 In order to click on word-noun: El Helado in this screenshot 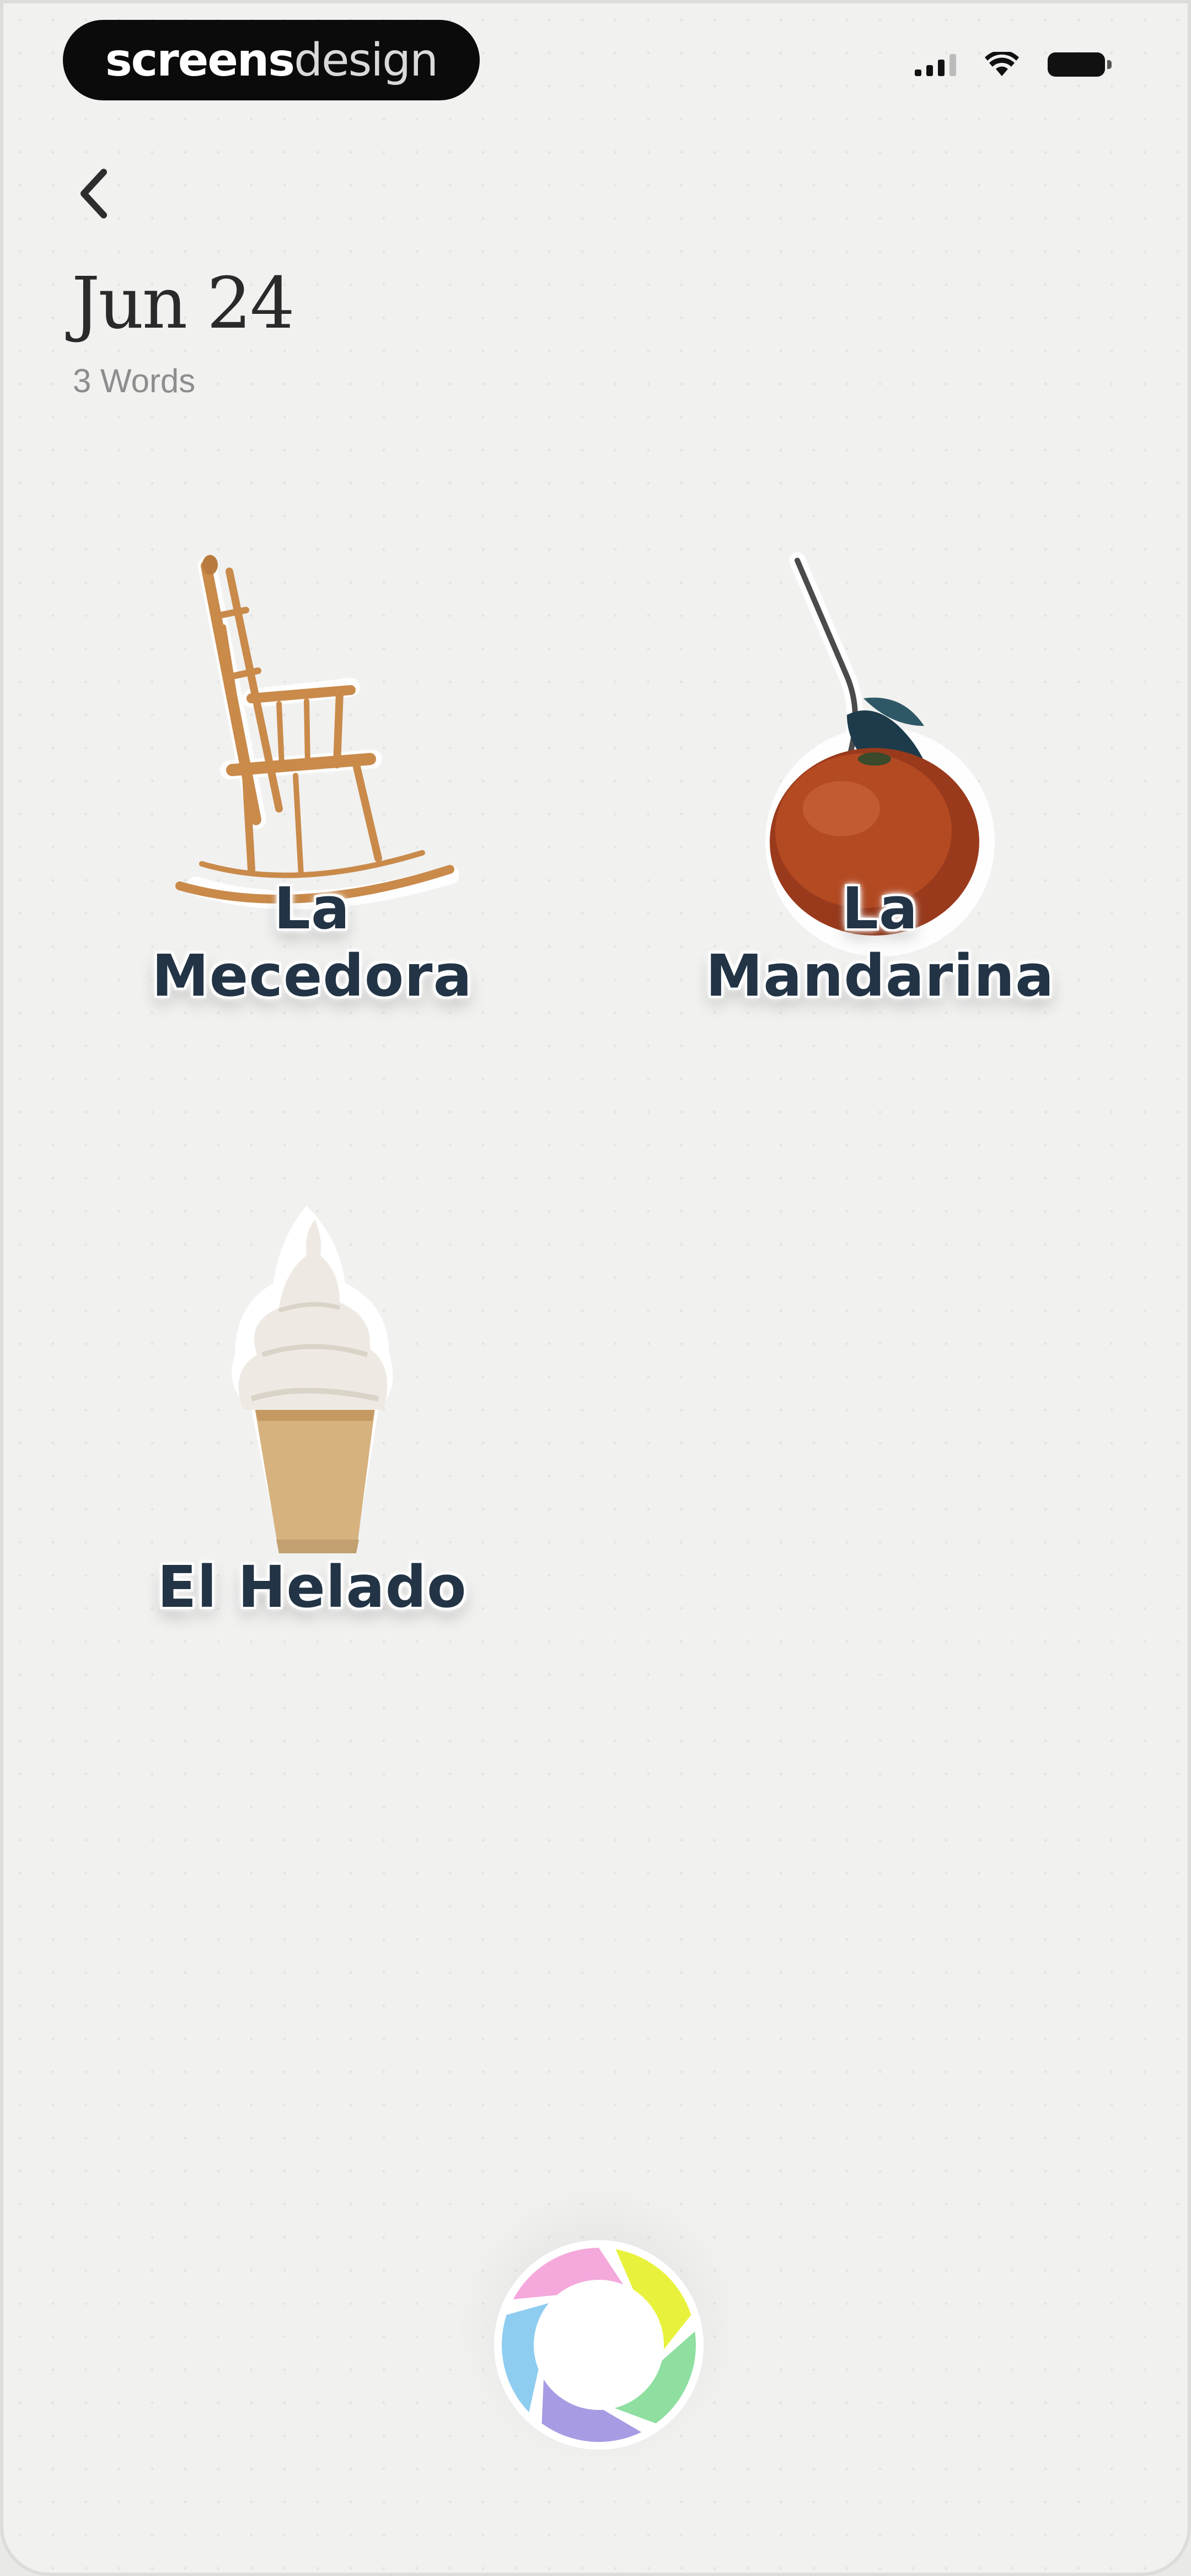, I will do `click(312, 1587)`.